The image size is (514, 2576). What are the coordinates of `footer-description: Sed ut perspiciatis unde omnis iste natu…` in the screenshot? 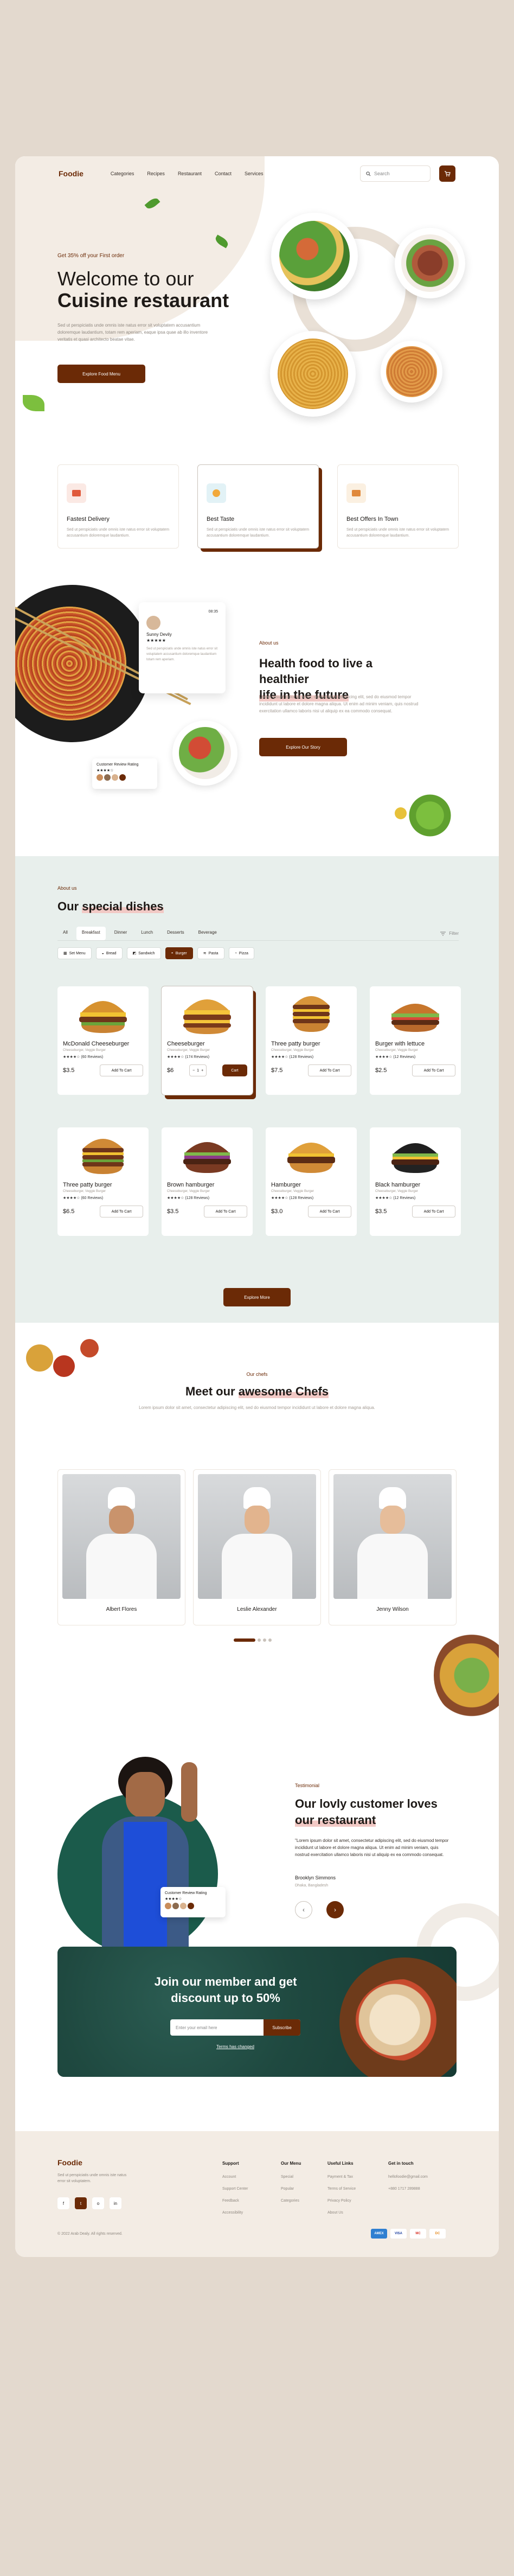 It's located at (92, 2178).